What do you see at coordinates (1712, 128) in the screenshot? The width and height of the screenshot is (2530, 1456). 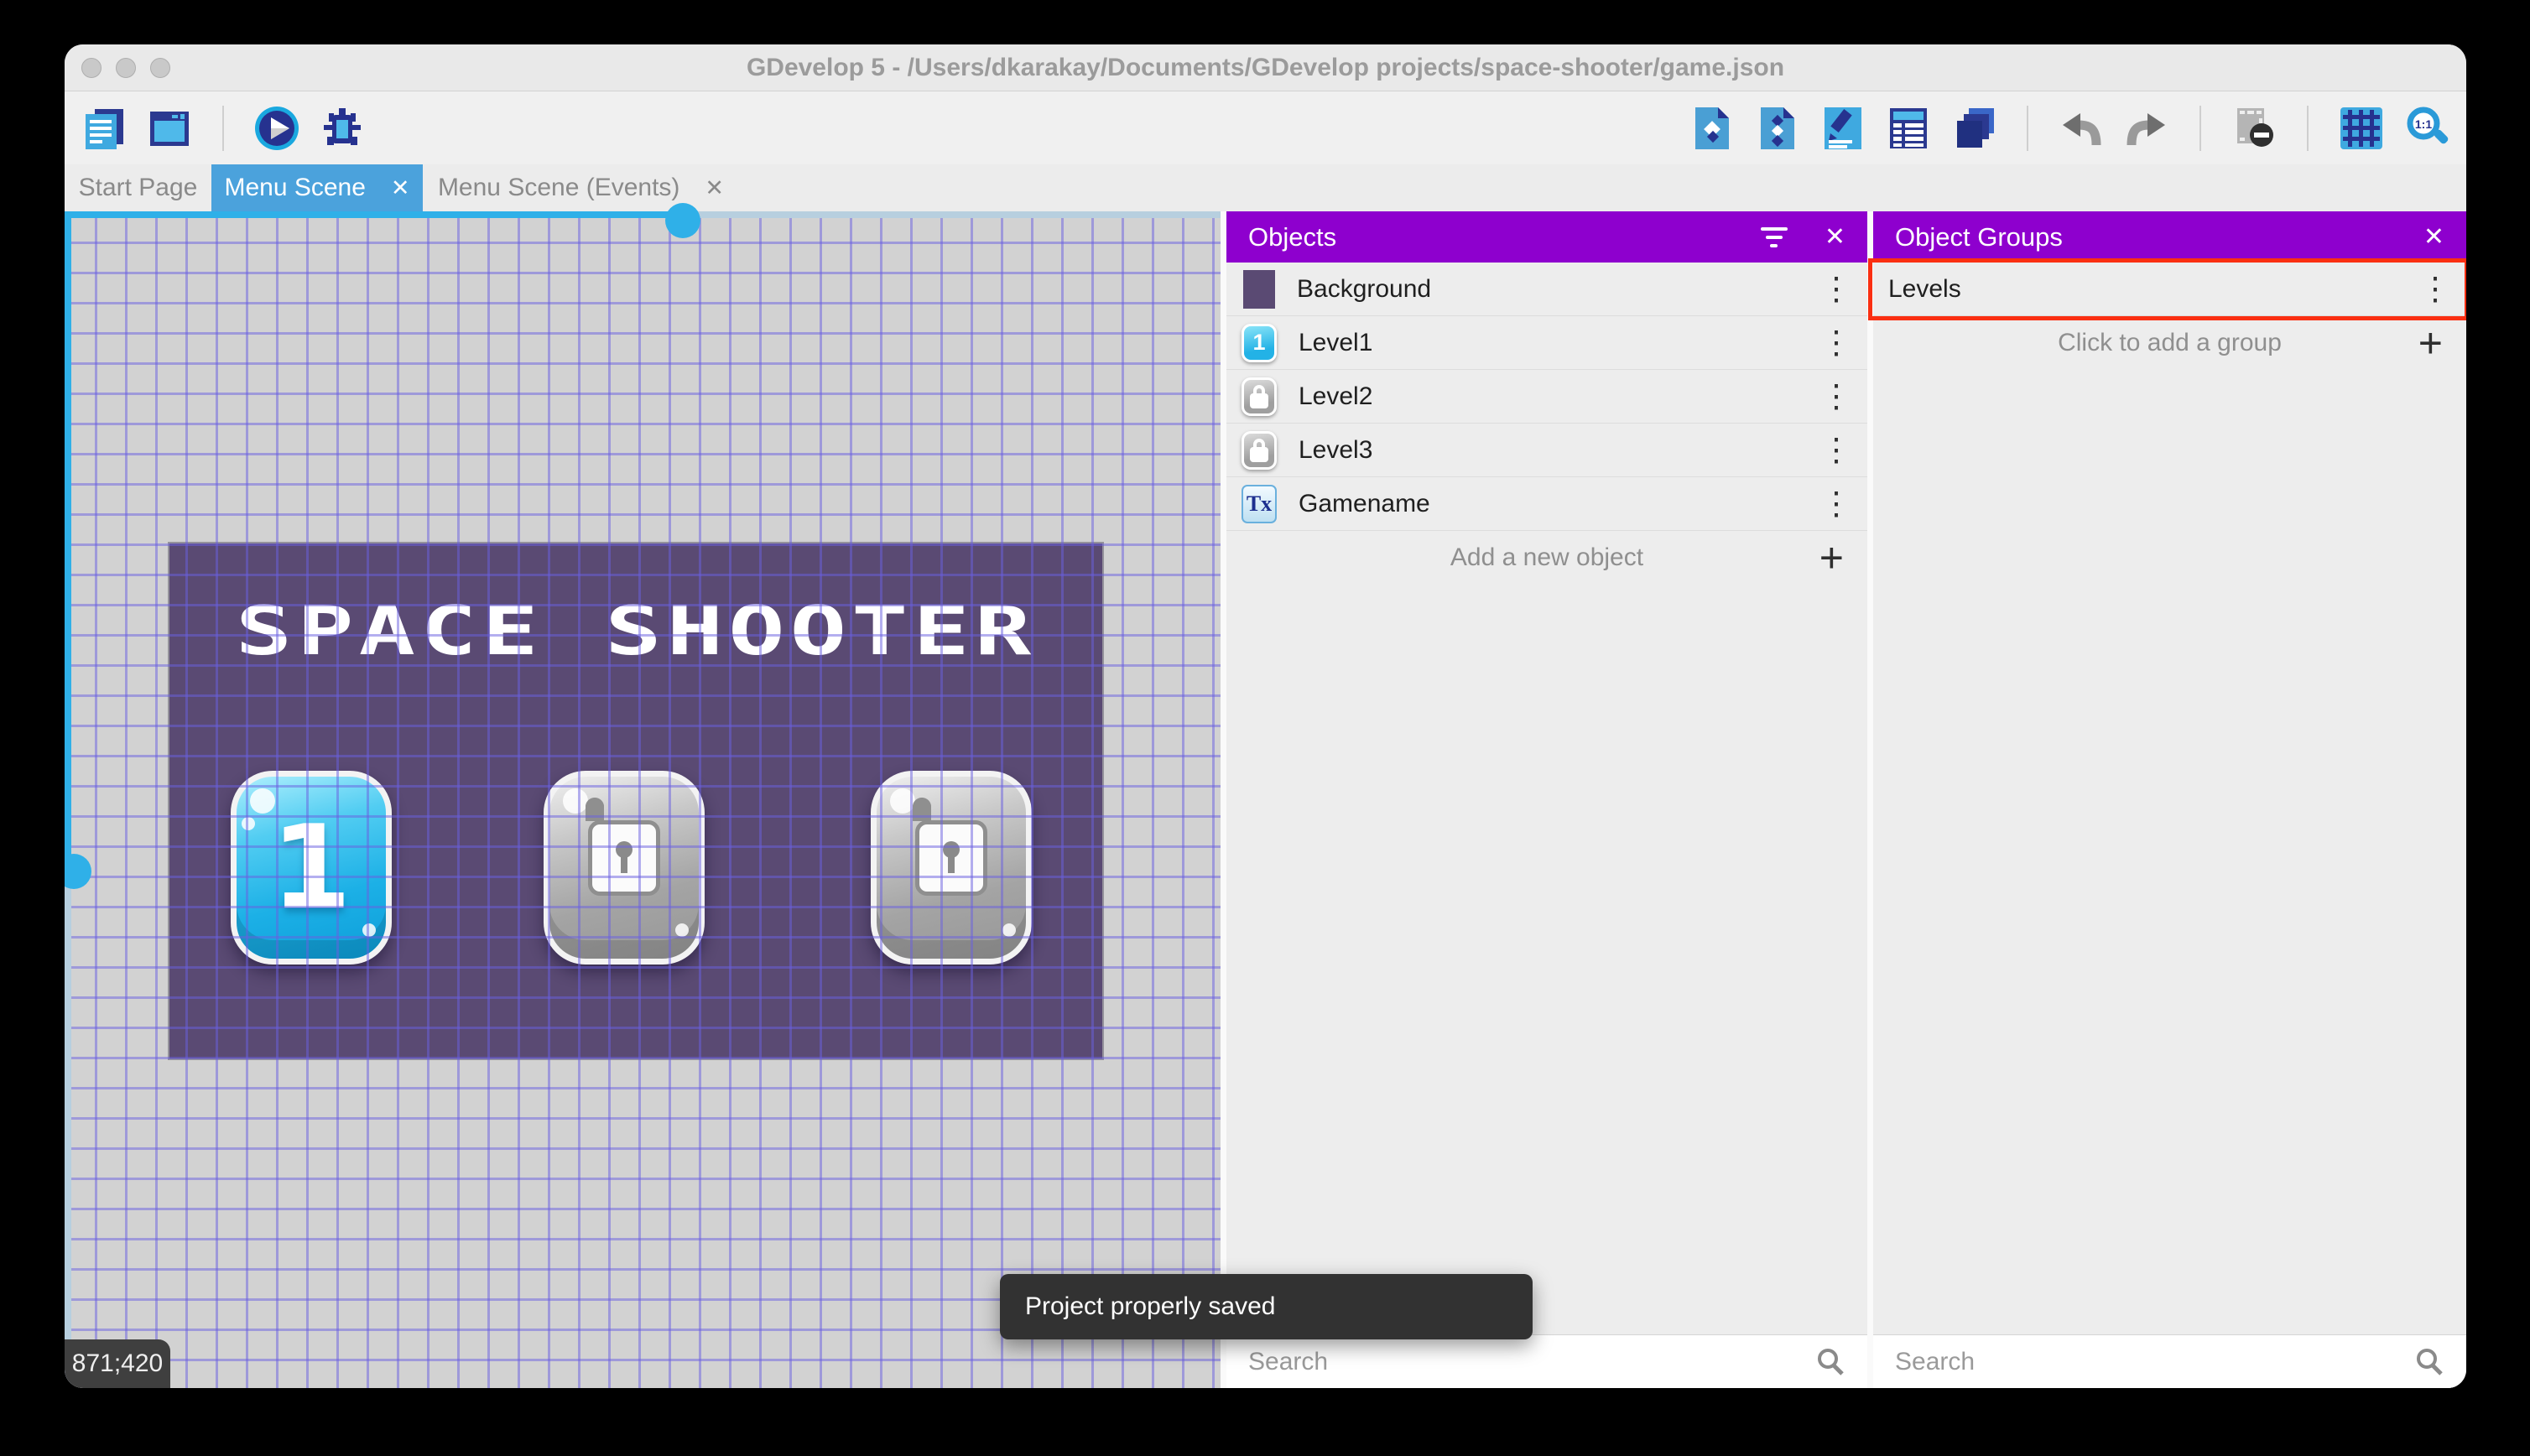 I see `objects-editor-icon` at bounding box center [1712, 128].